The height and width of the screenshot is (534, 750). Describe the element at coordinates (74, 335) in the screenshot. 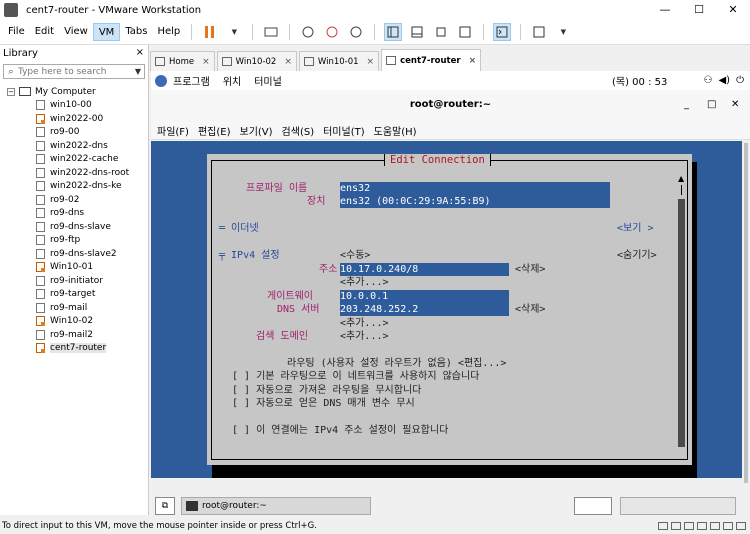

I see `tree-item-vm: ro9-mail2` at that location.